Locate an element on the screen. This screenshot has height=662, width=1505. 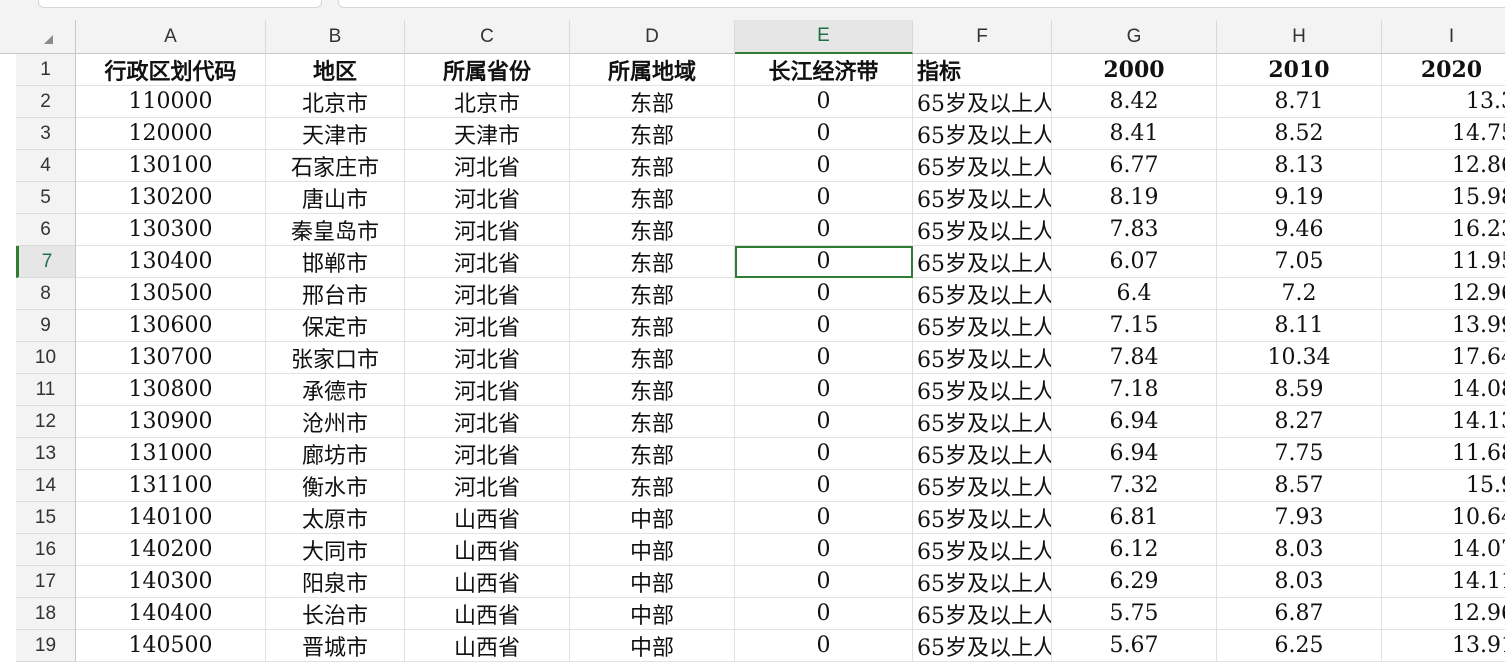
table-cell: 8.41 is located at coordinates (1134, 134).